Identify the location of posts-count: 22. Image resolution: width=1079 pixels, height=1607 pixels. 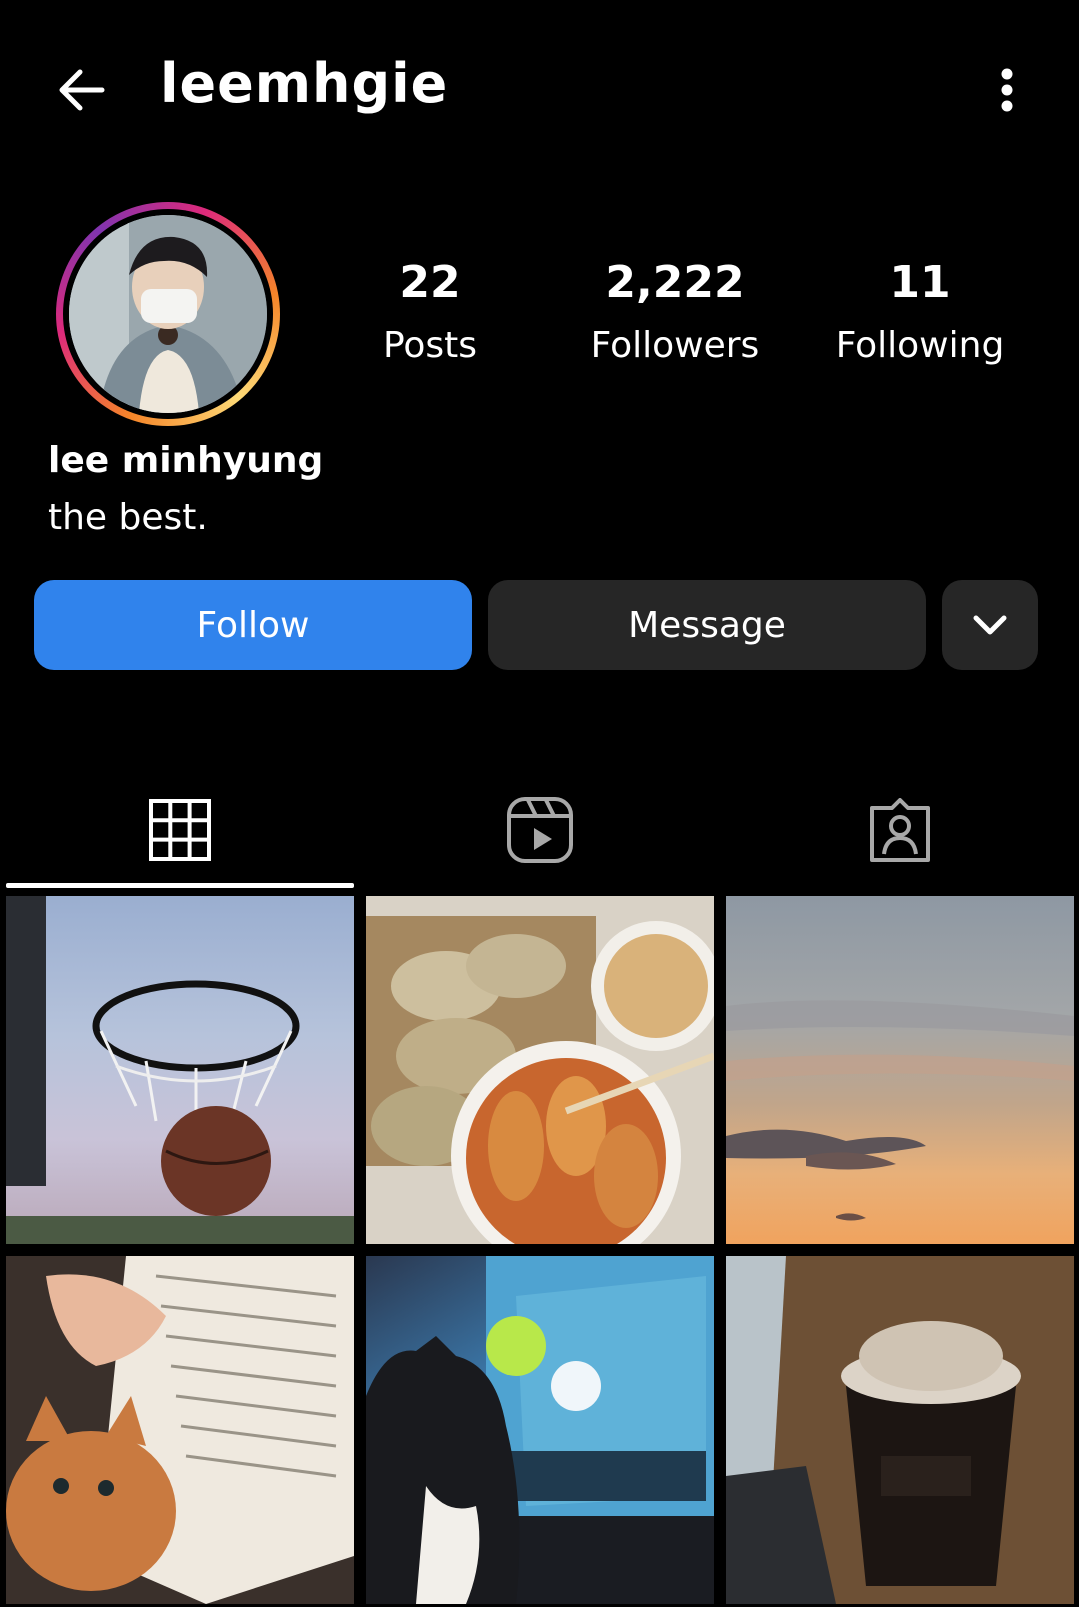
(430, 282).